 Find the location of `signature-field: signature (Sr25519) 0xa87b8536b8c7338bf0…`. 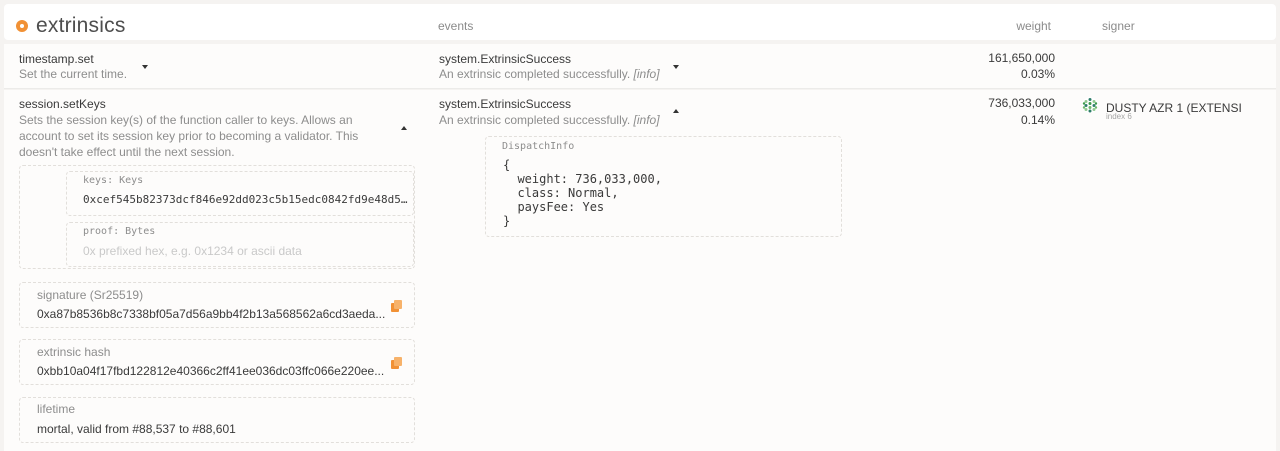

signature-field: signature (Sr25519) 0xa87b8536b8c7338bf0… is located at coordinates (217, 305).